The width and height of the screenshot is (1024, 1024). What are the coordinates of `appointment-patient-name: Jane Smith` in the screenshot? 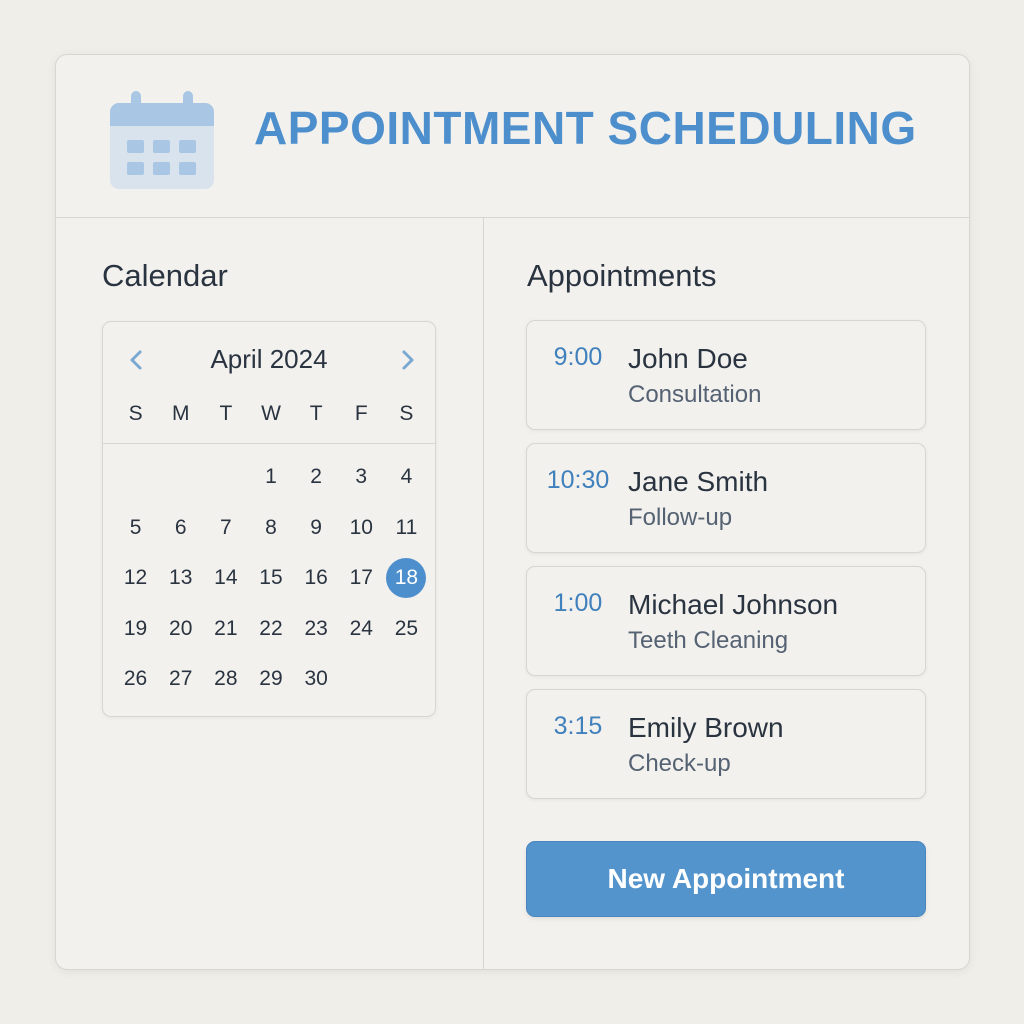 It's located at (698, 481).